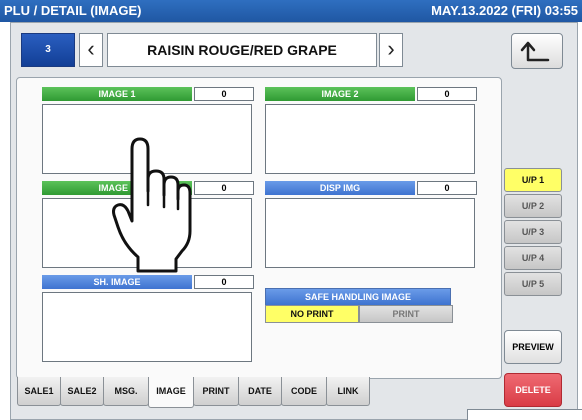  Describe the element at coordinates (348, 391) in the screenshot. I see `tab-link: LINK` at that location.